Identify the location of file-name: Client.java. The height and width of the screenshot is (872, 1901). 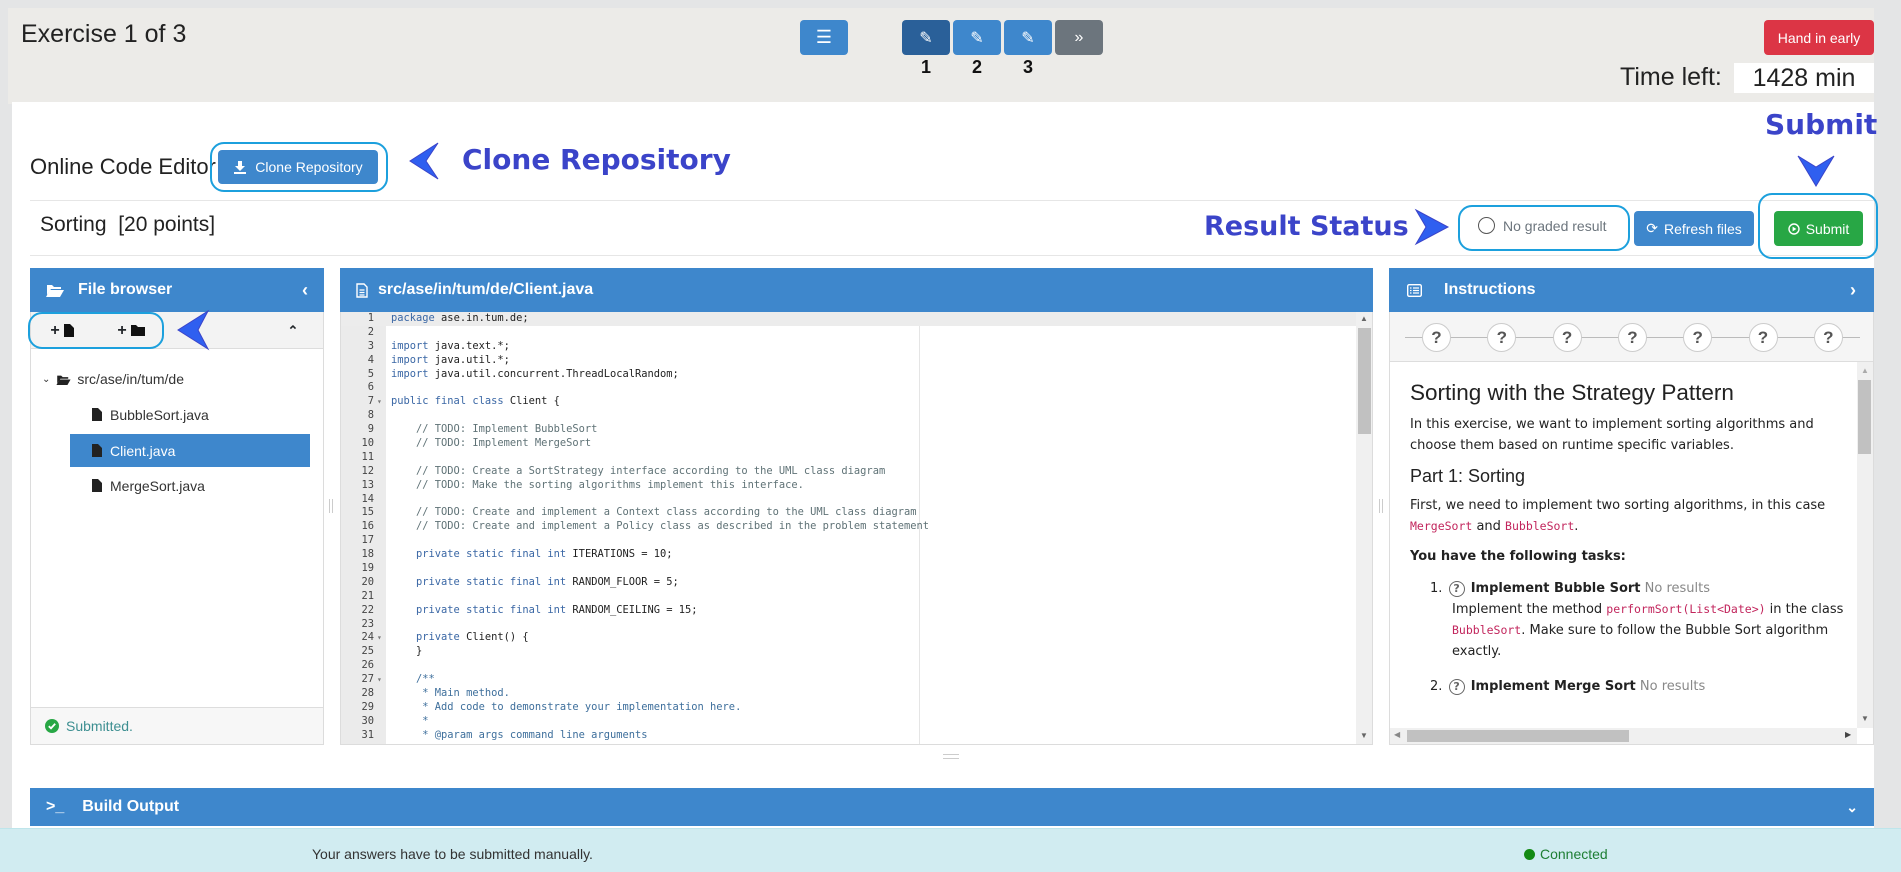
(143, 450).